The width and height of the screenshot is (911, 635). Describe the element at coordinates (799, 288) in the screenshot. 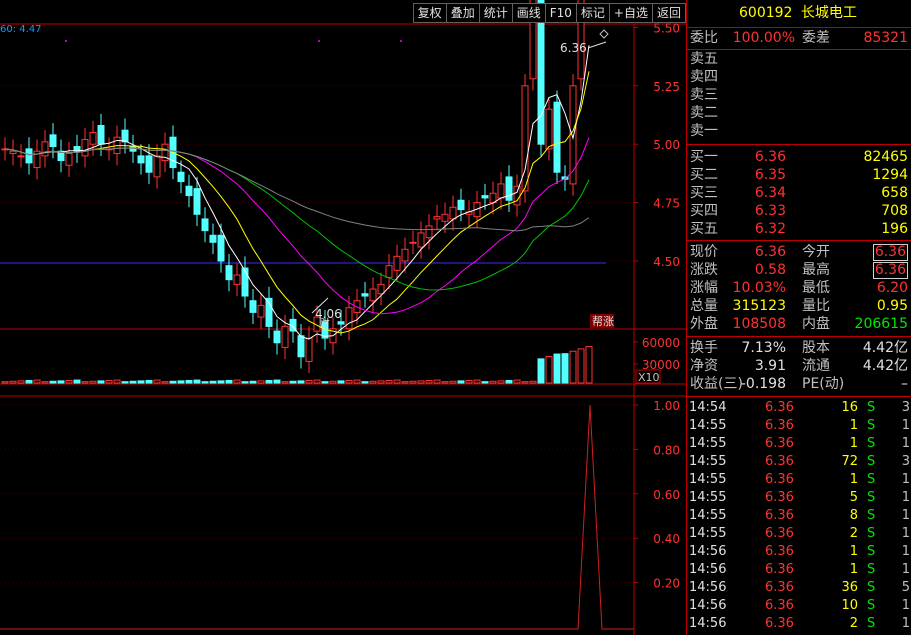

I see `quote-row: 涨幅 10.03% 最低 6.20` at that location.